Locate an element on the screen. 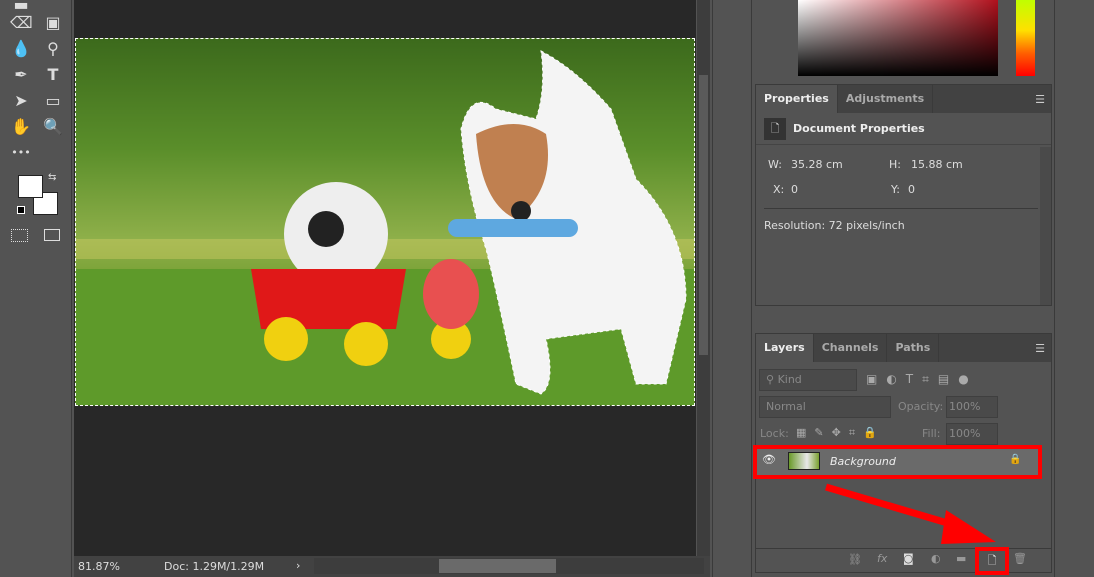 Image resolution: width=1094 pixels, height=577 pixels. tools-panel: ▬ ⌫ ▣ 💧 ⚲ ✒ T ➤ ▭ ✋ 🔍 ••• ⇆ is located at coordinates (36, 288).